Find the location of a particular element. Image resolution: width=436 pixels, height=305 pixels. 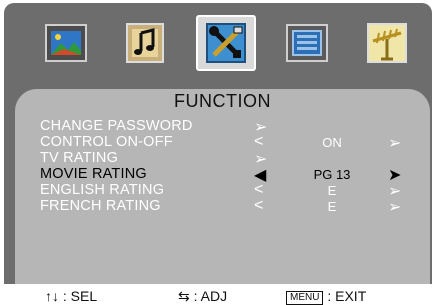

picture-icon is located at coordinates (66, 43).